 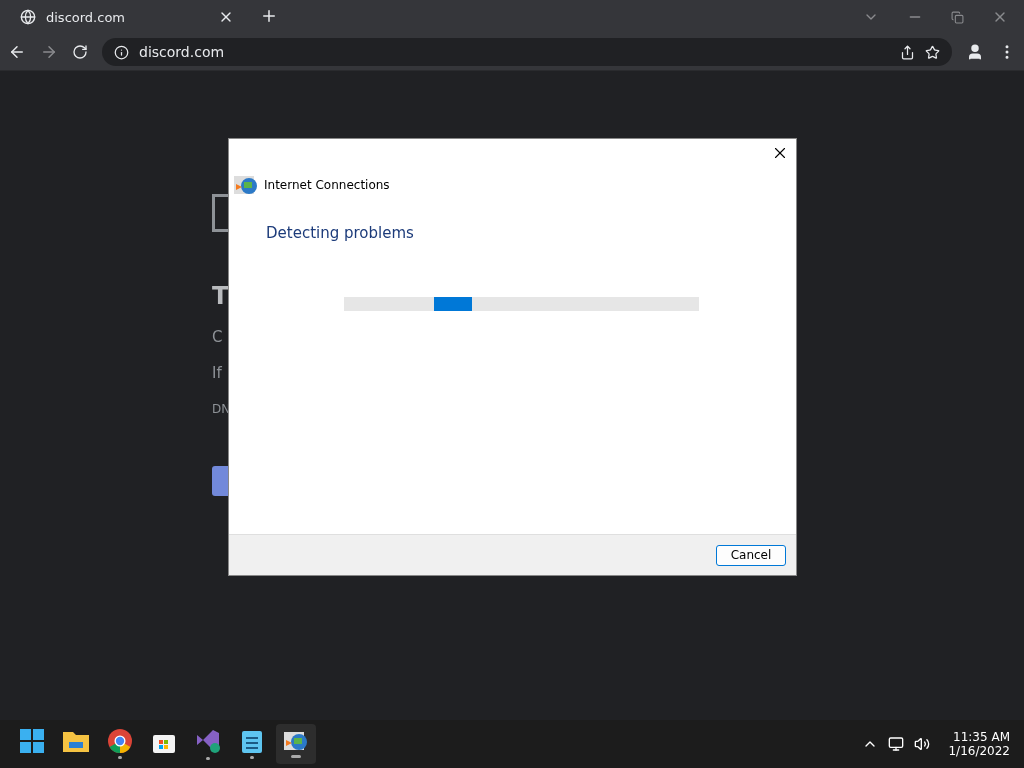 What do you see at coordinates (28, 17) in the screenshot?
I see `globe-icon` at bounding box center [28, 17].